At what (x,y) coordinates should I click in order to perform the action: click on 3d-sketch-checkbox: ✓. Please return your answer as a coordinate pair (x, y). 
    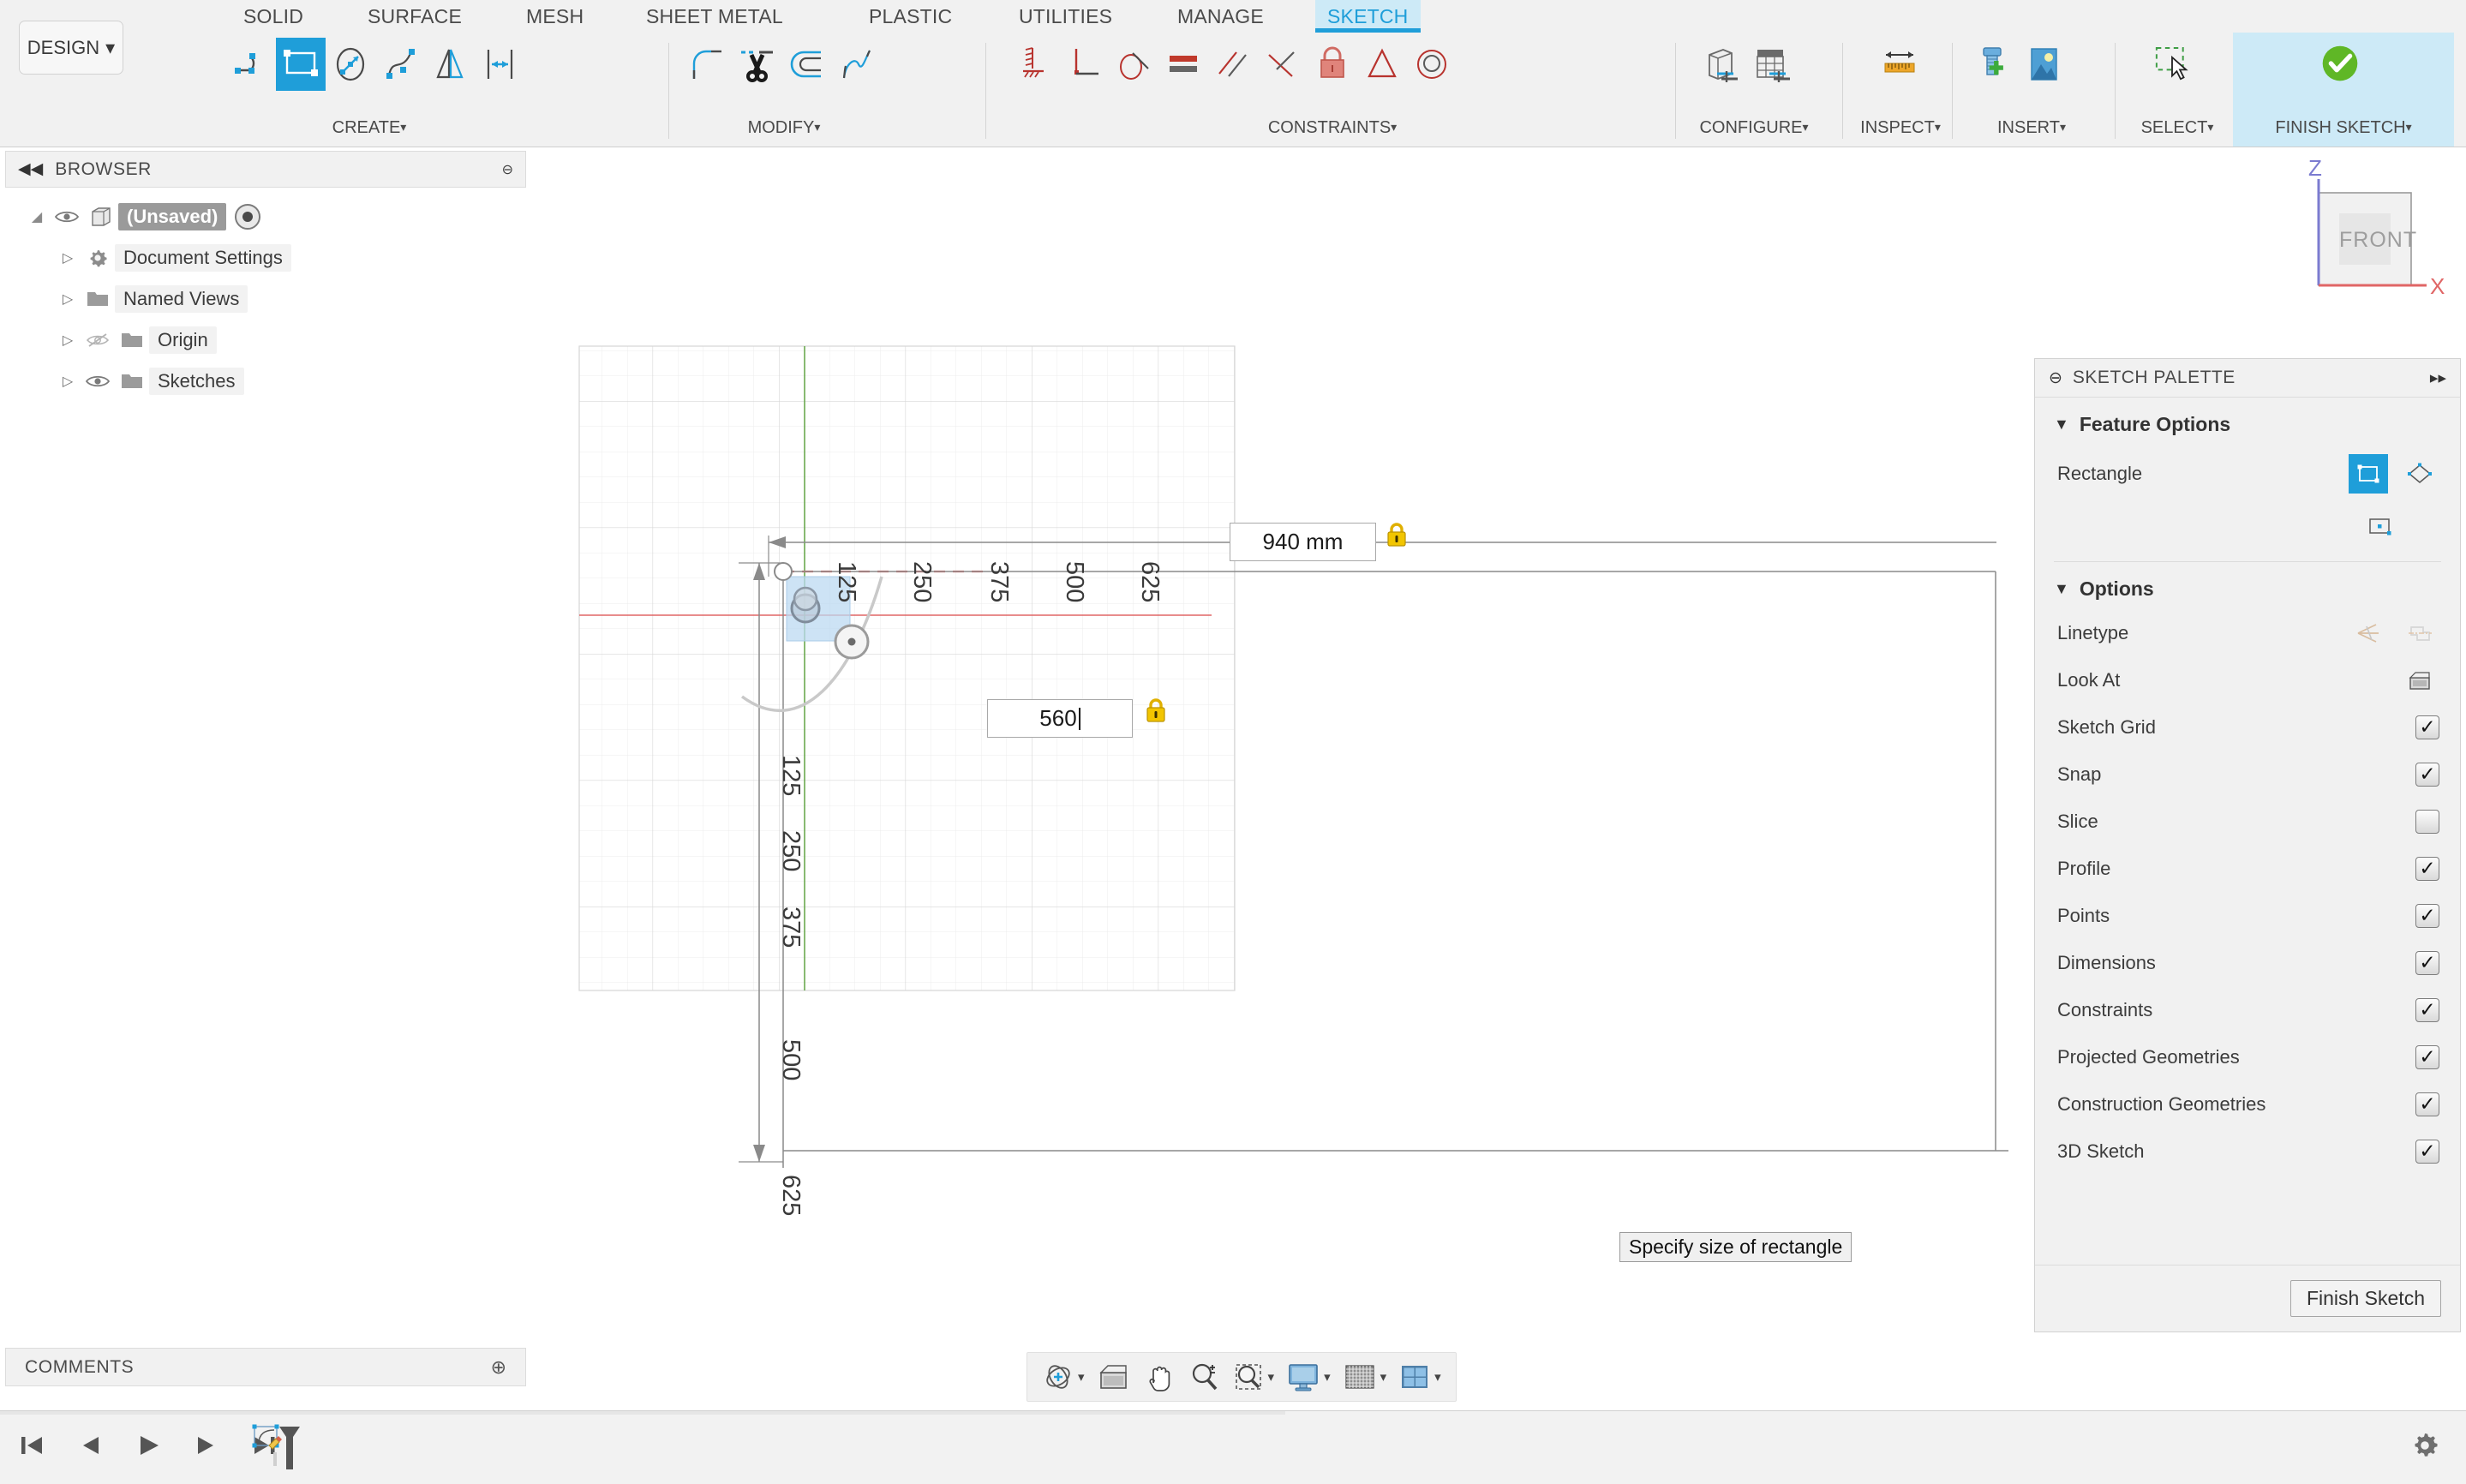
    Looking at the image, I should click on (2427, 1151).